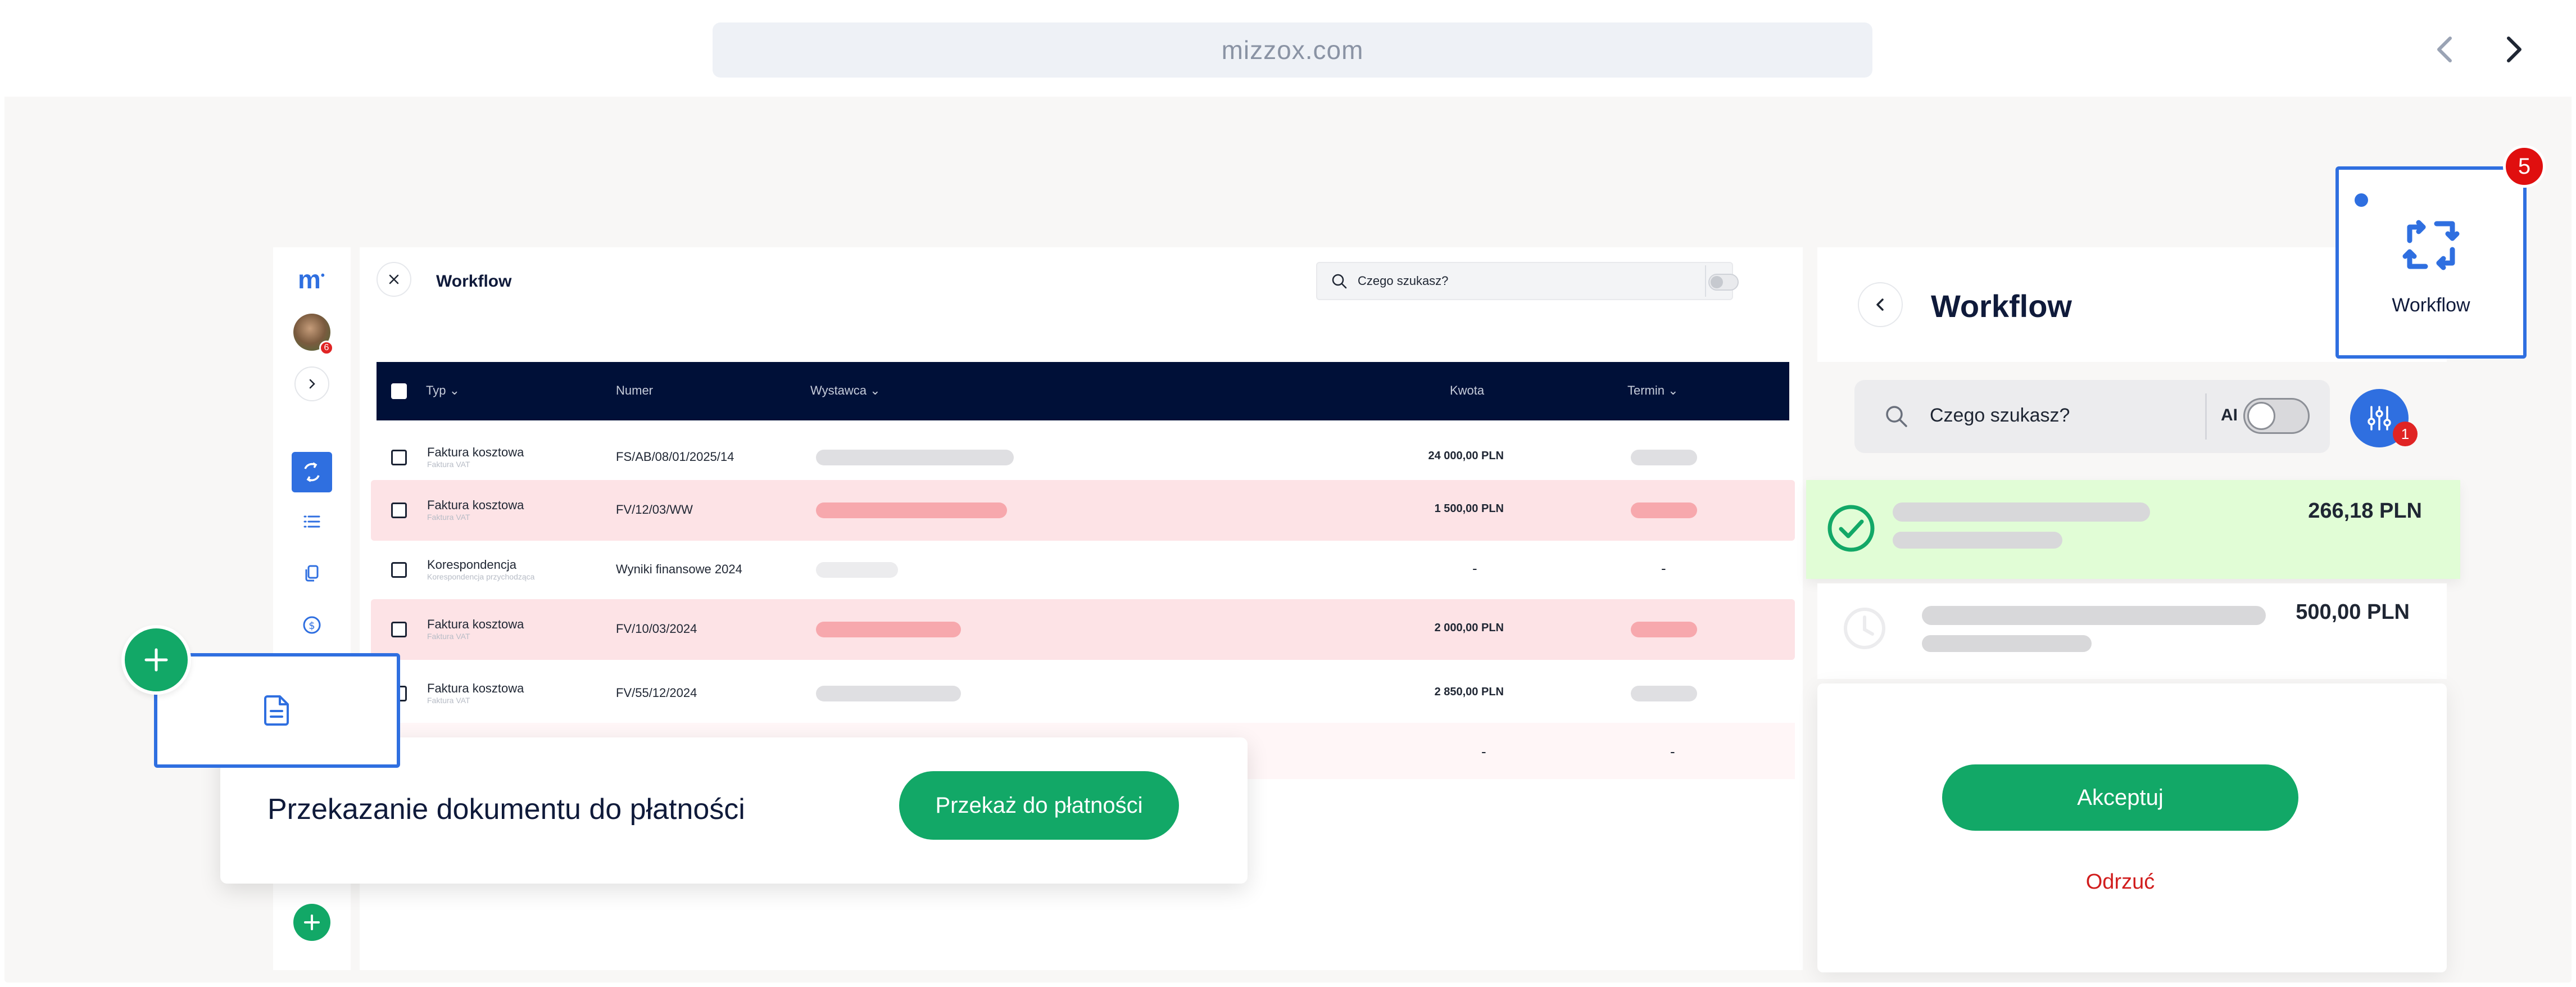 This screenshot has width=2576, height=987. I want to click on column-header-deadline: Termin ⌄, so click(1653, 391).